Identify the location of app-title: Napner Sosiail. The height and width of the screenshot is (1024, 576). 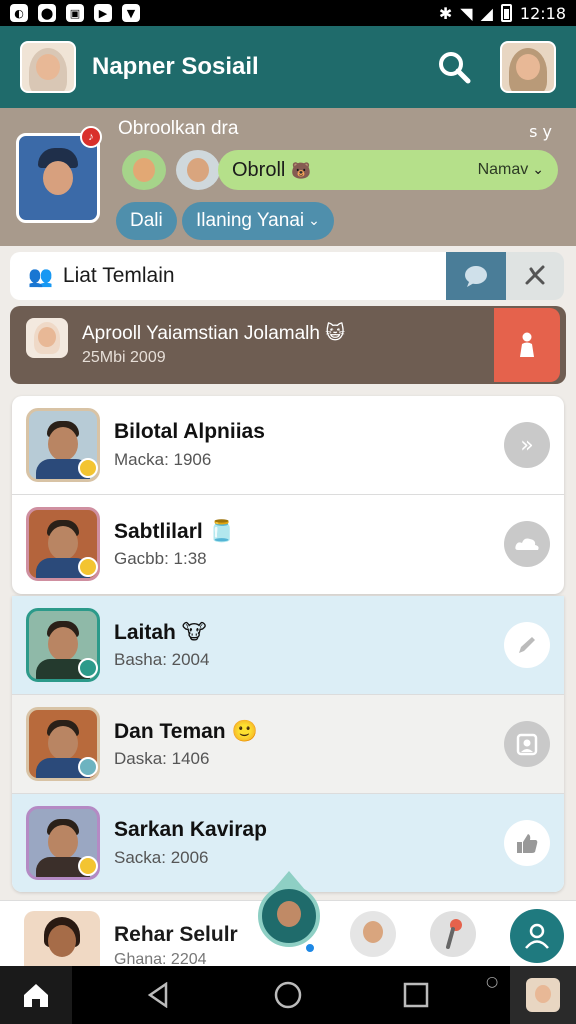
(175, 66).